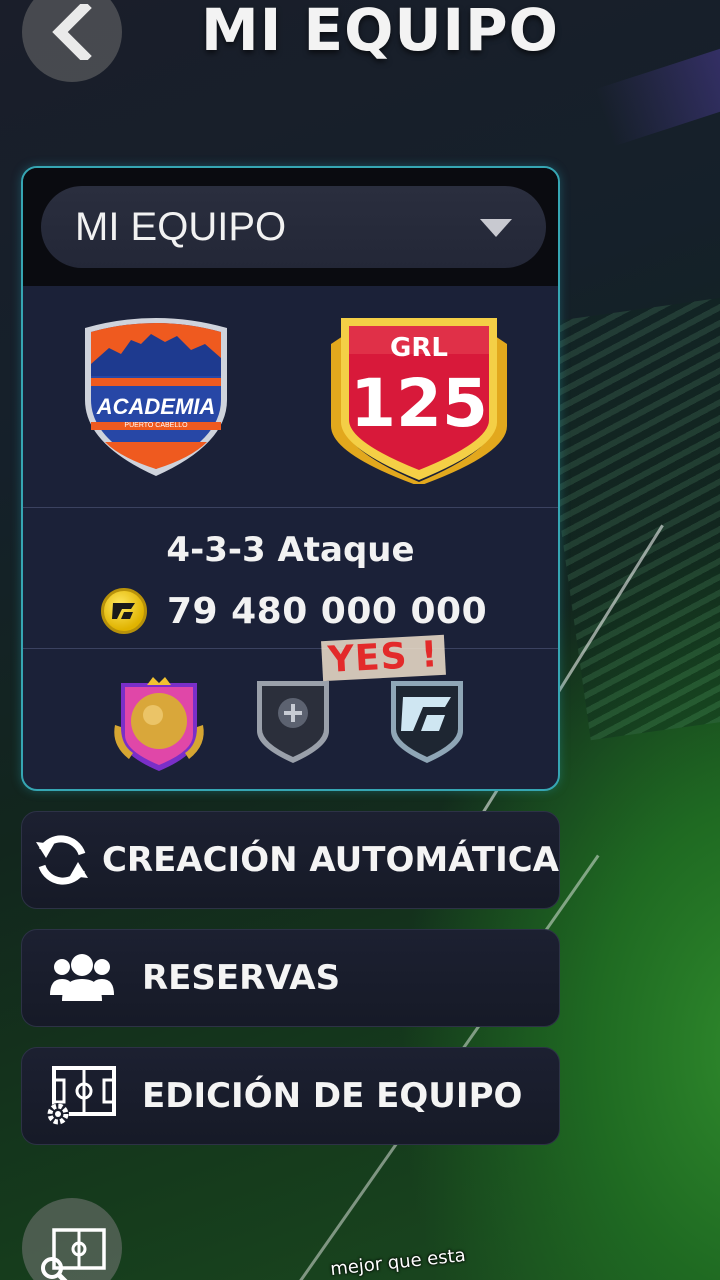 This screenshot has height=1280, width=720. Describe the element at coordinates (82, 977) in the screenshot. I see `group-icon` at that location.